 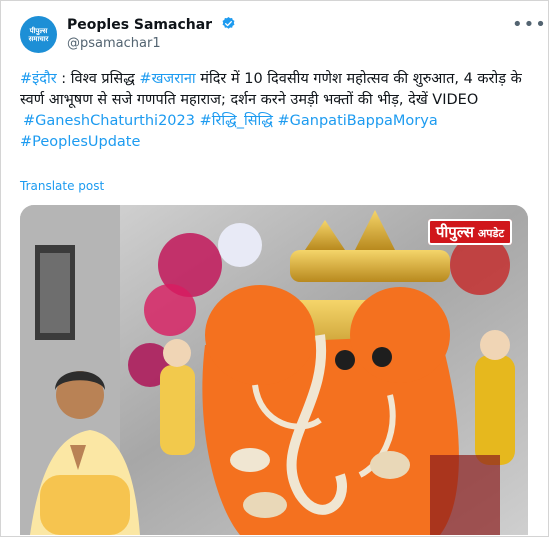 I want to click on verified-badge-icon, so click(x=228, y=22).